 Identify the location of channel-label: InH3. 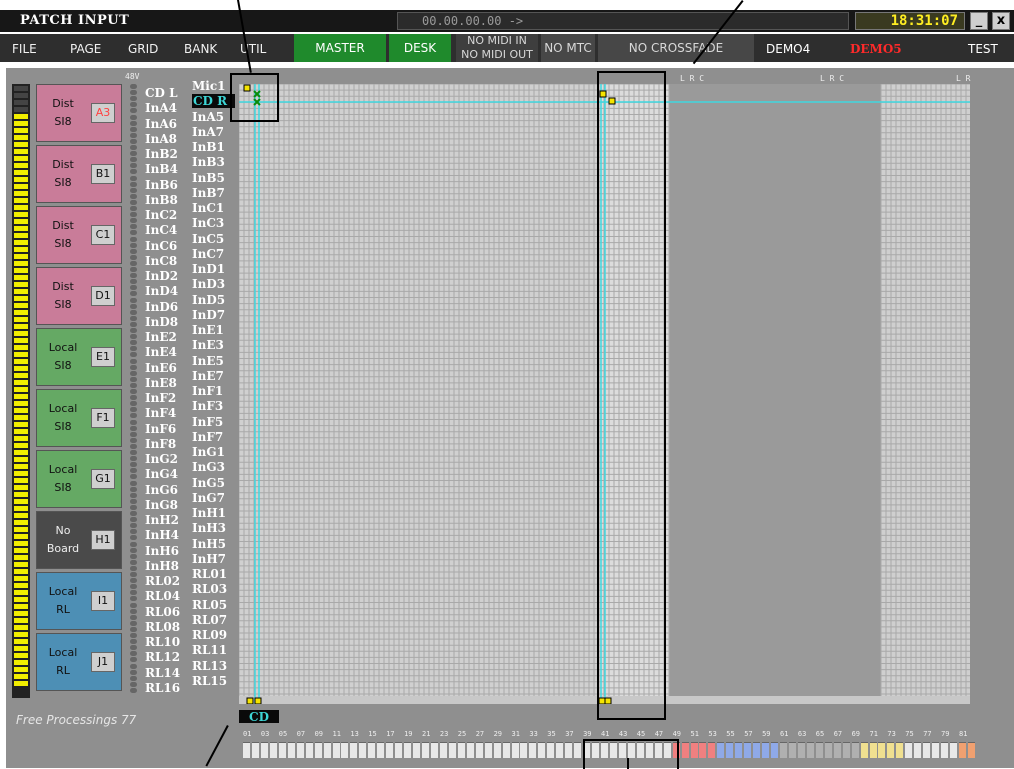
(209, 528).